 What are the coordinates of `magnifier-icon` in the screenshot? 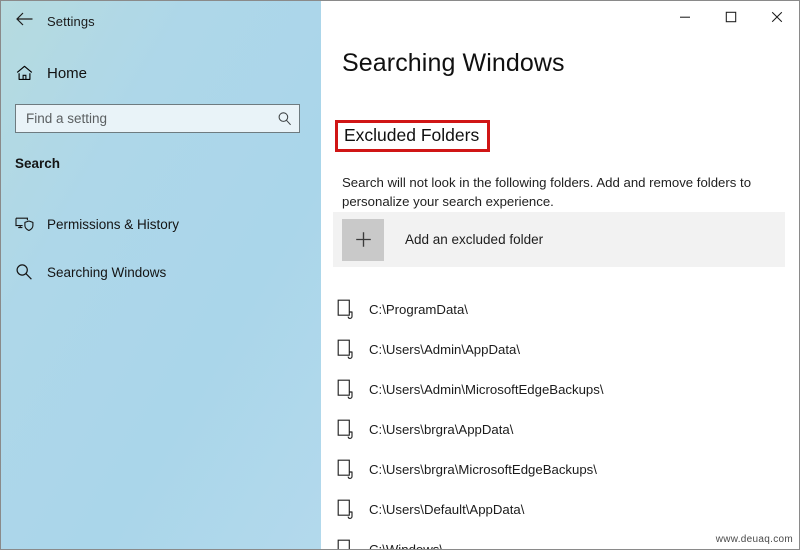 It's located at (24, 272).